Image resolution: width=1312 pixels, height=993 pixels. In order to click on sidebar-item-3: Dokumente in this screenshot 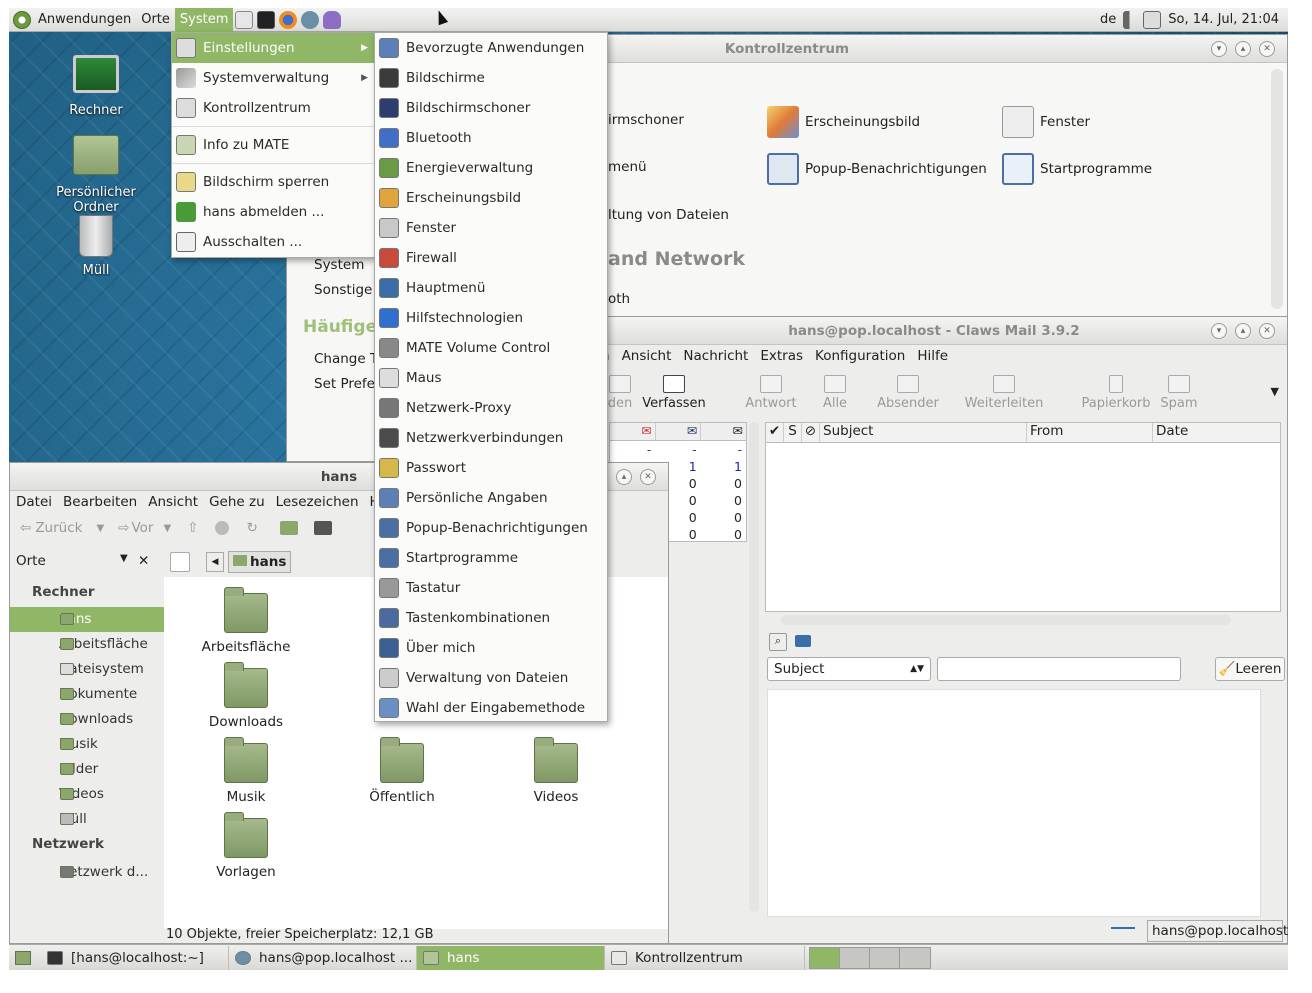, I will do `click(87, 694)`.